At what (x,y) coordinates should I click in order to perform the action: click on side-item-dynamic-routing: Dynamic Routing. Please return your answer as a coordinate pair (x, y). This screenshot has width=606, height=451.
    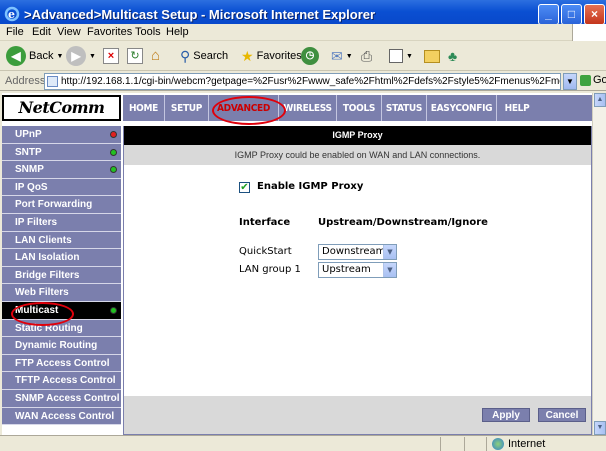
    Looking at the image, I should click on (61, 346).